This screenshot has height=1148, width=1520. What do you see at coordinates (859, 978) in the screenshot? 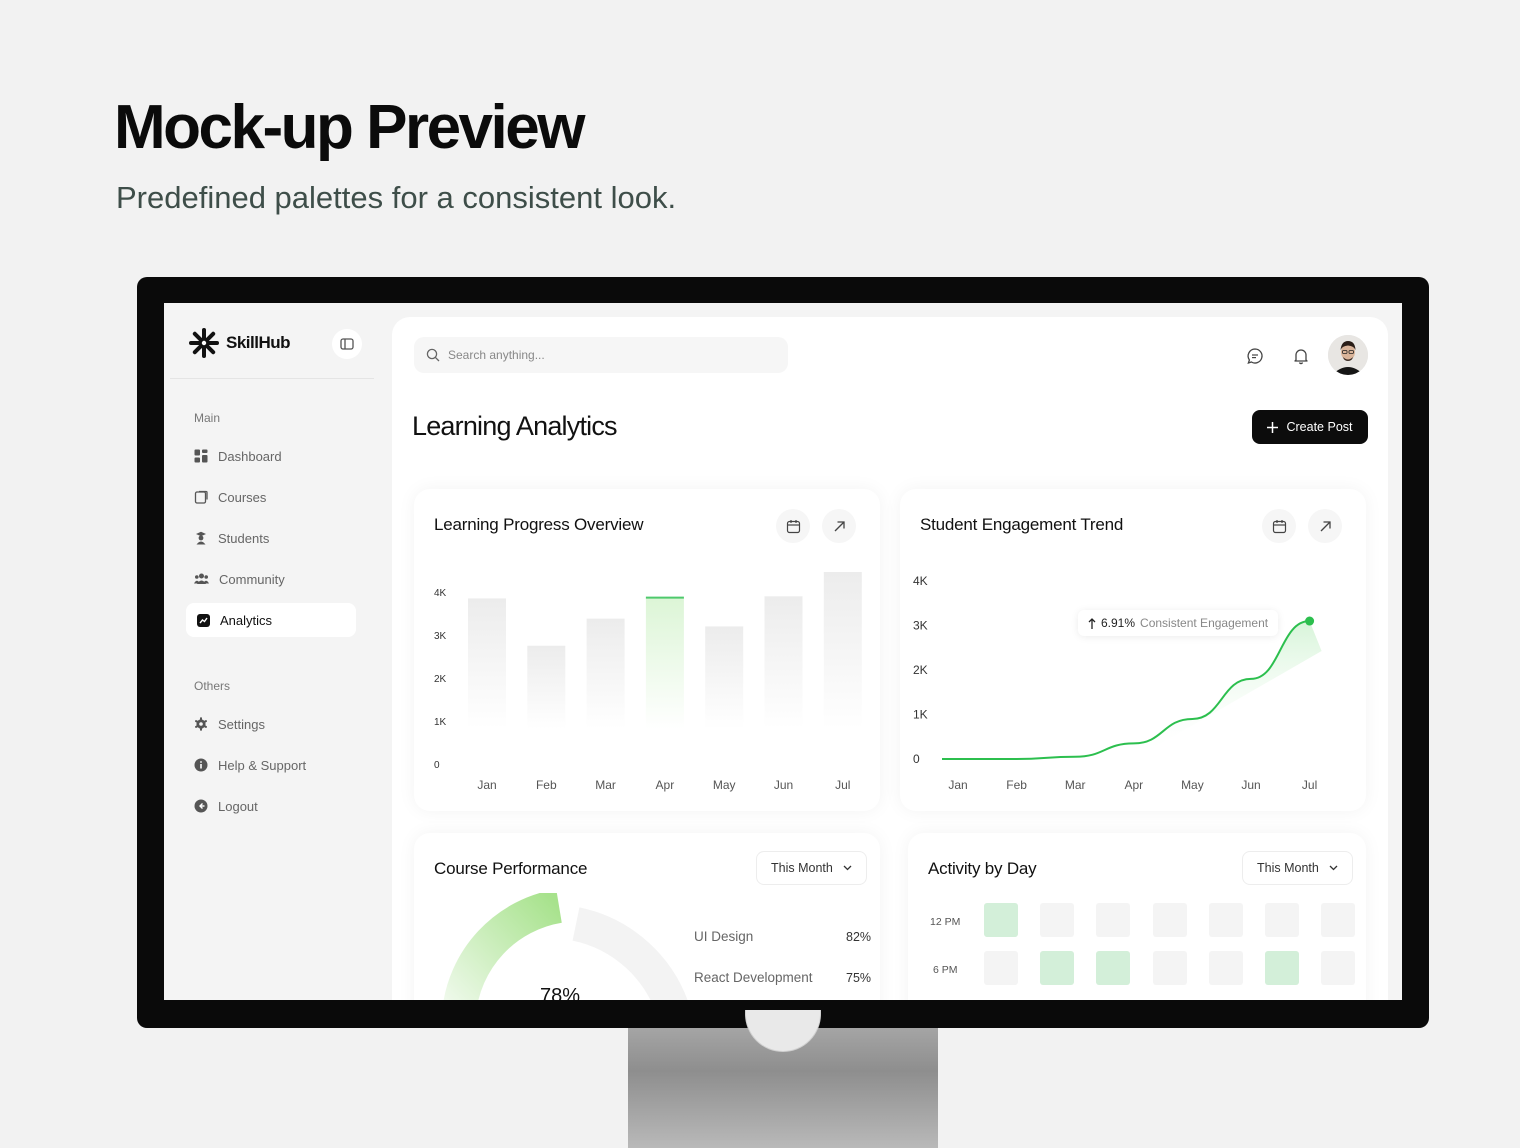
I see `course-value: 75%` at bounding box center [859, 978].